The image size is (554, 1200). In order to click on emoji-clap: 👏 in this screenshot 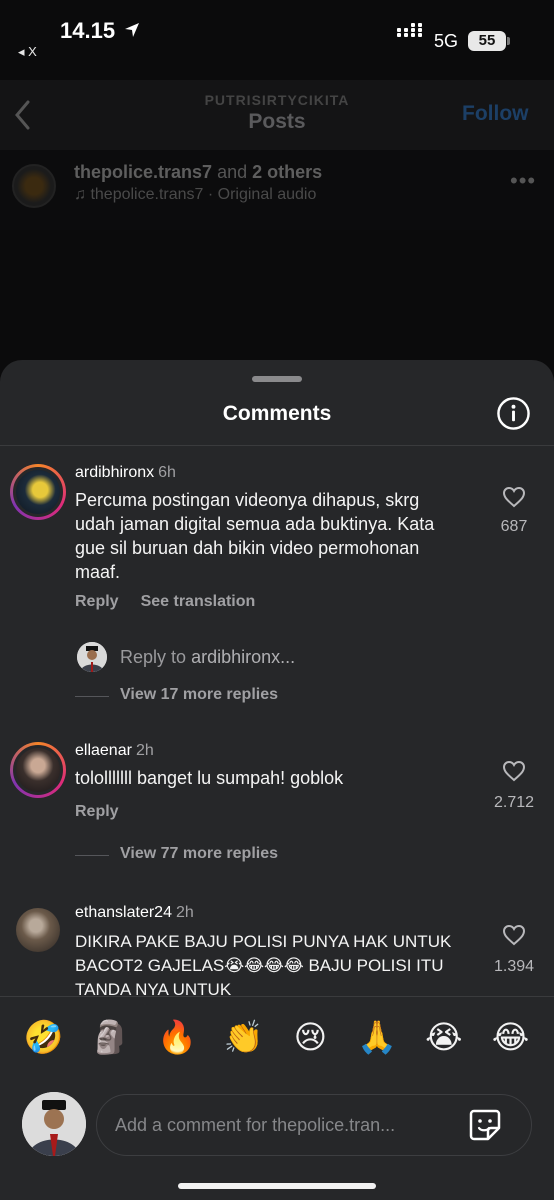, I will do `click(244, 1037)`.